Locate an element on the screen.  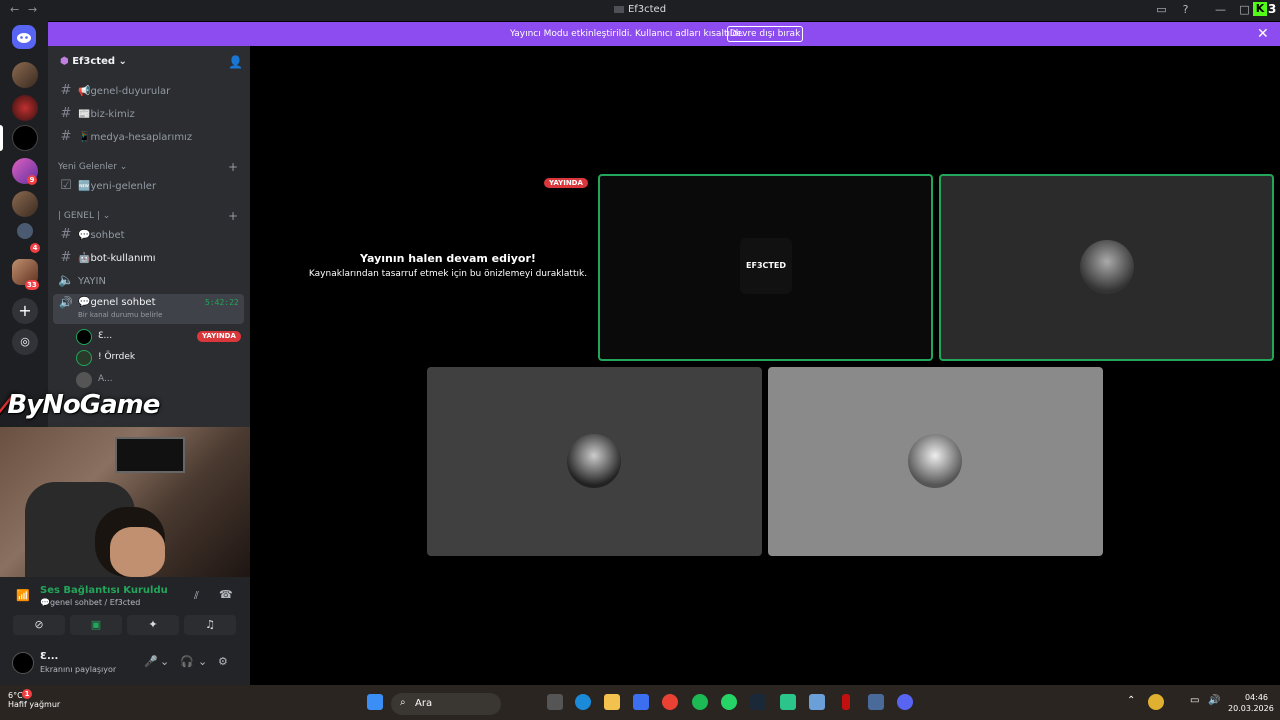
add-server-icon: + is located at coordinates (25, 311).